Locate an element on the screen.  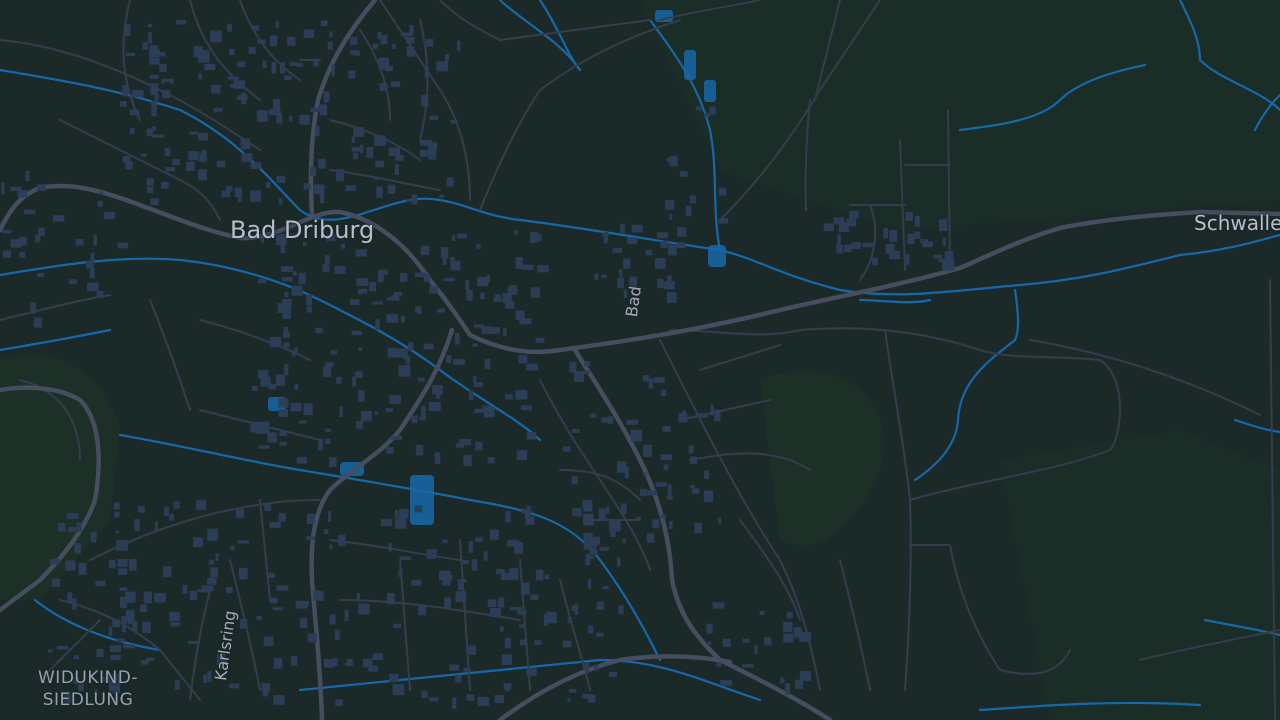
pond is located at coordinates (717, 256).